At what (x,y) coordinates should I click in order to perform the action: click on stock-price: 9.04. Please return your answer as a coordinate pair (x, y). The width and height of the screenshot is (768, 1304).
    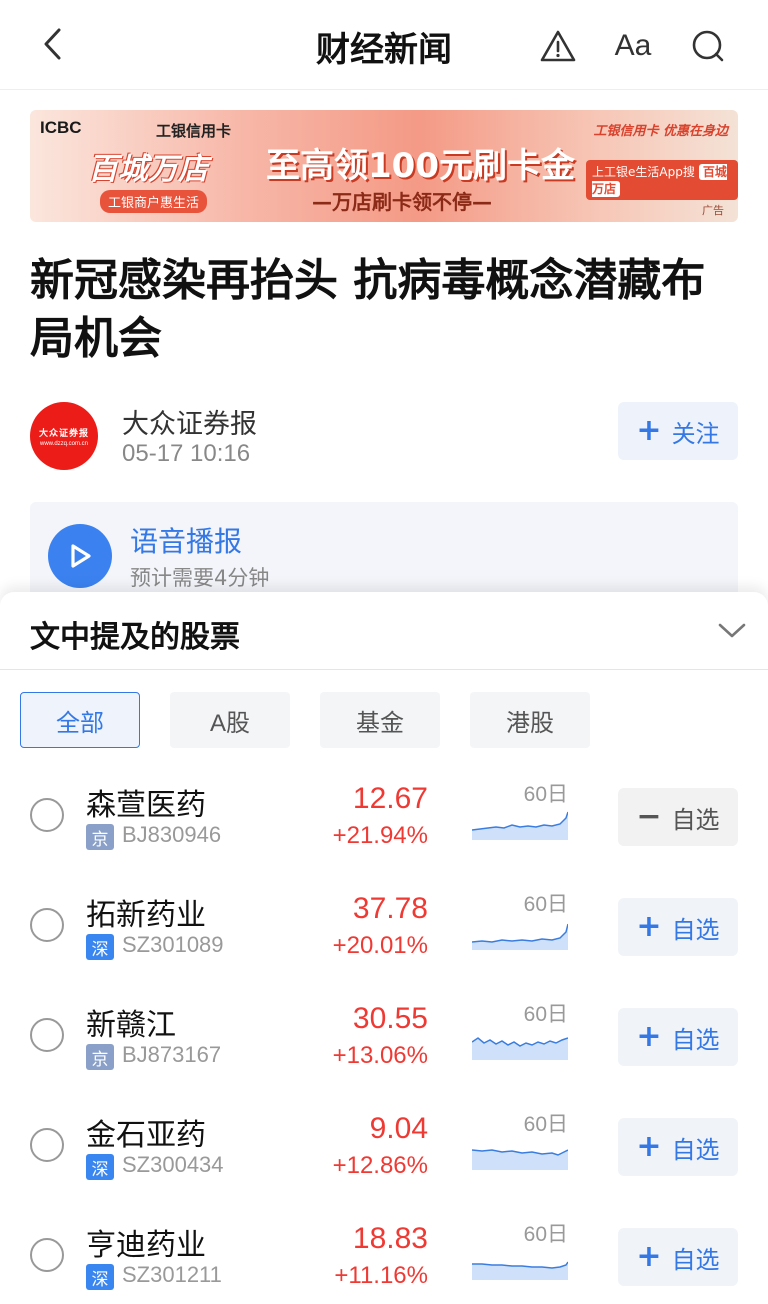
    Looking at the image, I should click on (398, 1128).